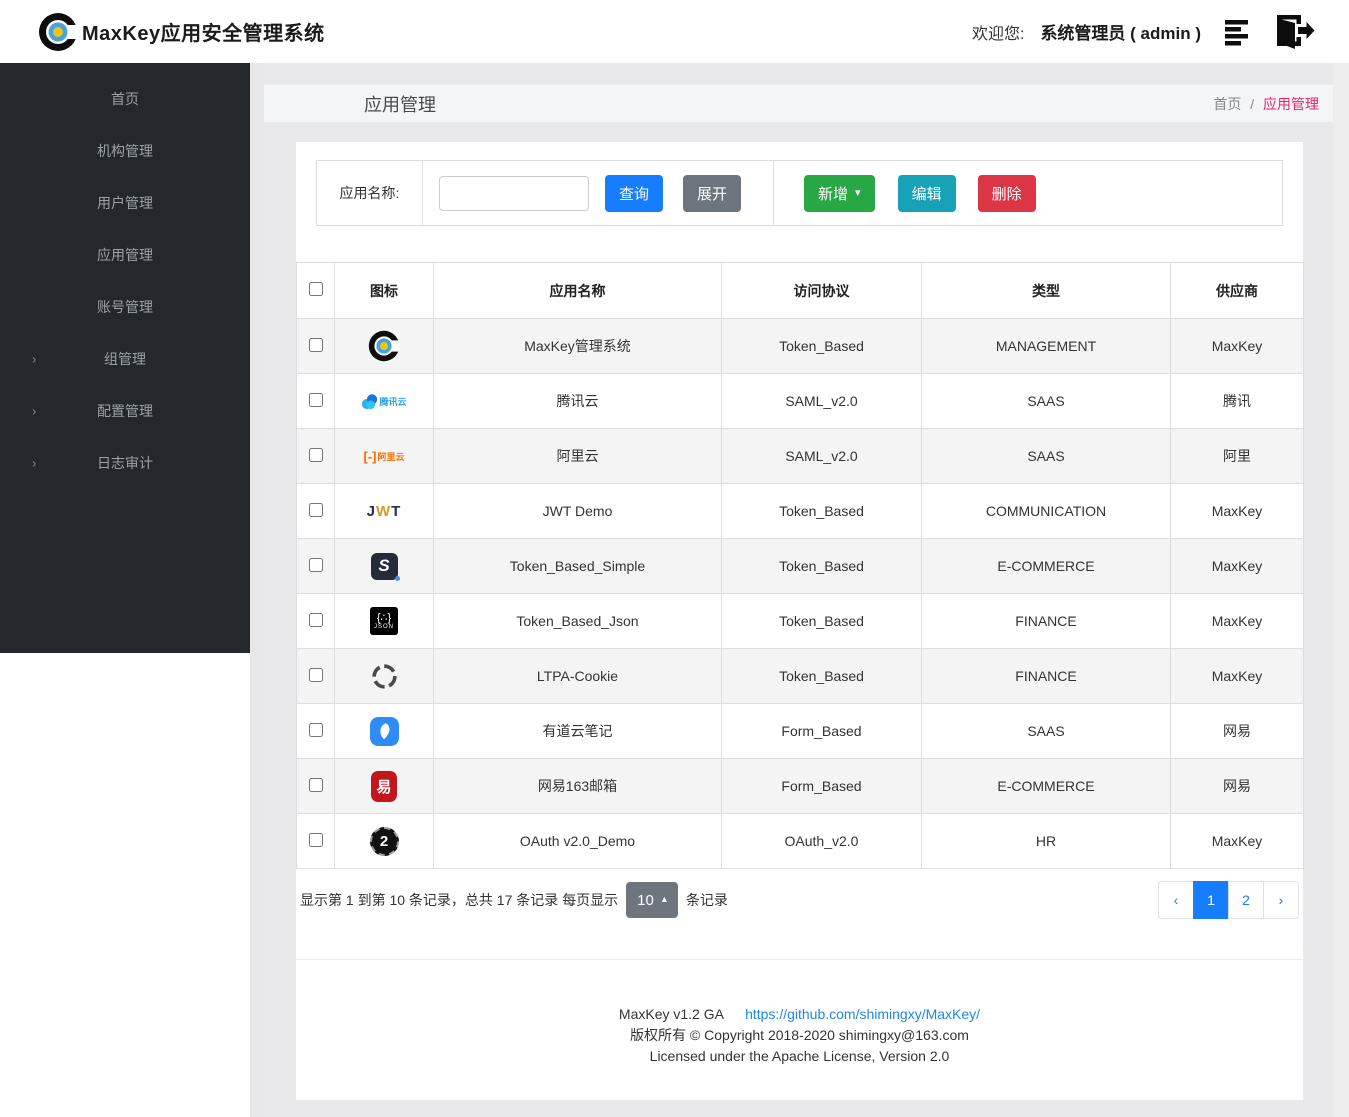 Image resolution: width=1349 pixels, height=1117 pixels. What do you see at coordinates (514, 193) in the screenshot?
I see `app-name-input` at bounding box center [514, 193].